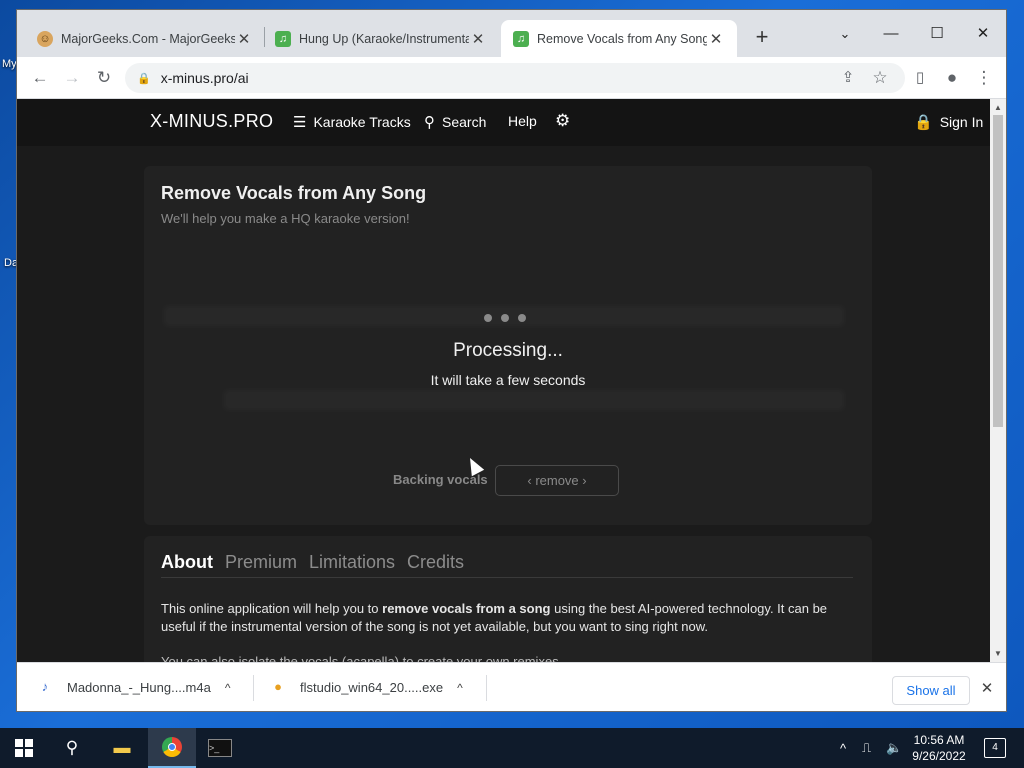  I want to click on terminal-icon: >_, so click(220, 748).